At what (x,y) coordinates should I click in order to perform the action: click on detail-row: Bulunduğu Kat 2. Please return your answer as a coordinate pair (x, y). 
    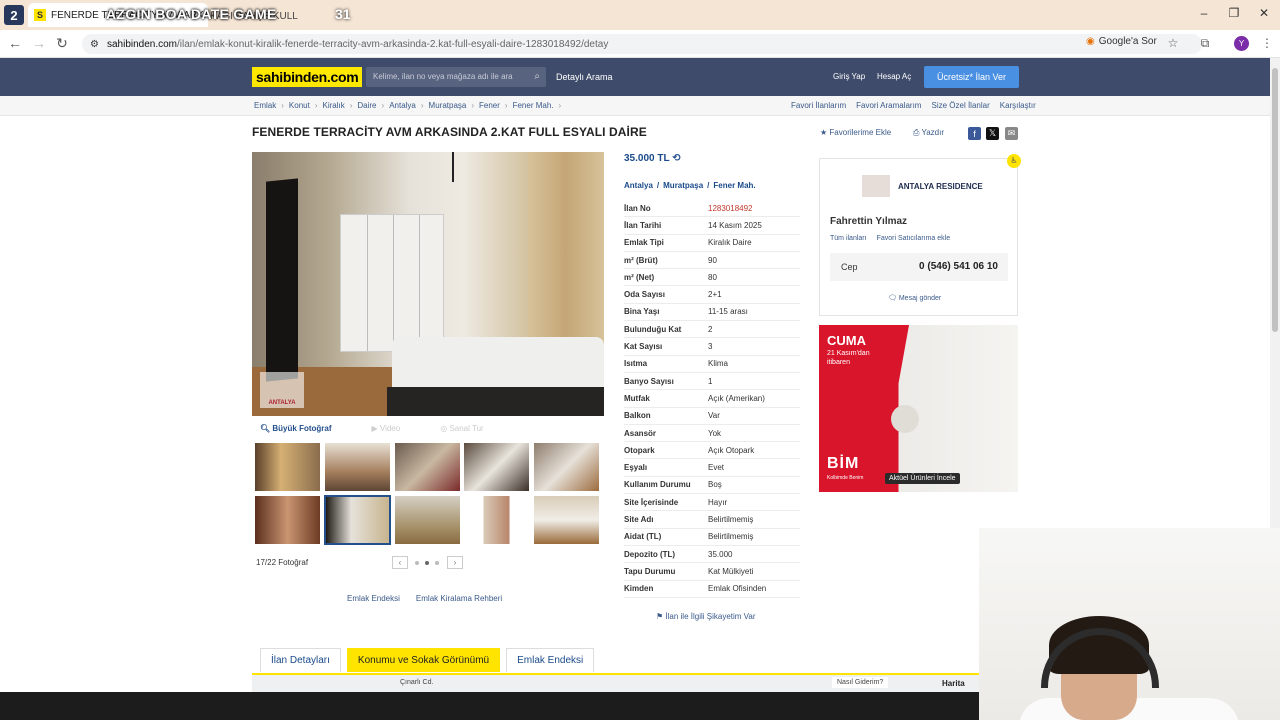
    Looking at the image, I should click on (712, 330).